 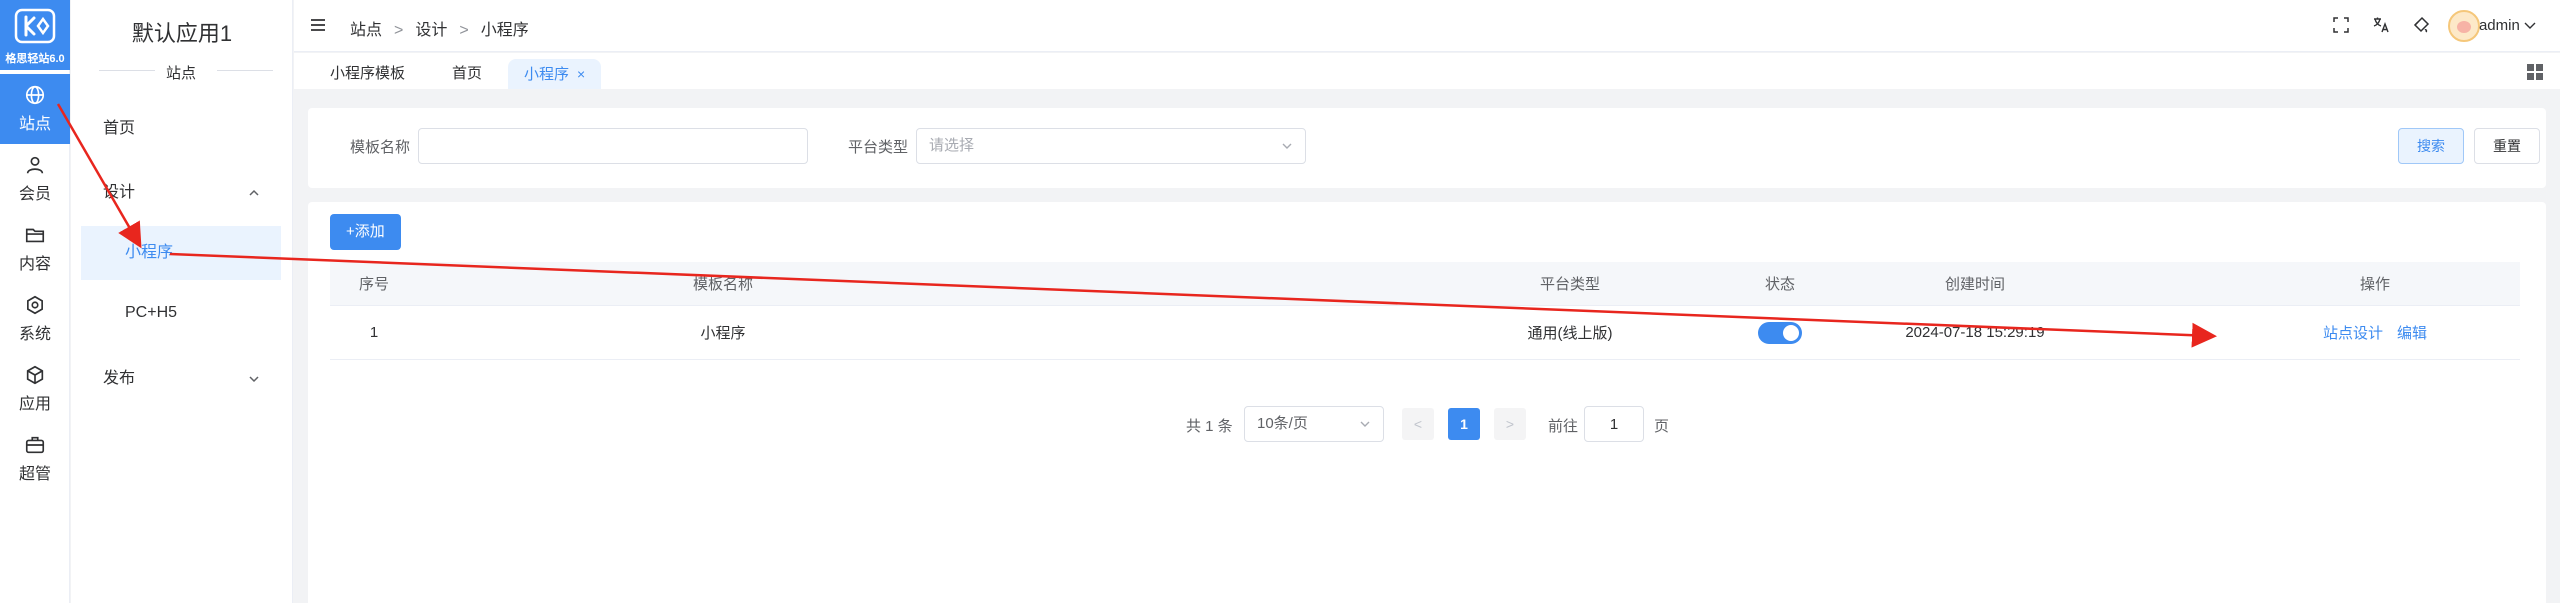 I want to click on page-button-1: 1, so click(x=1464, y=424).